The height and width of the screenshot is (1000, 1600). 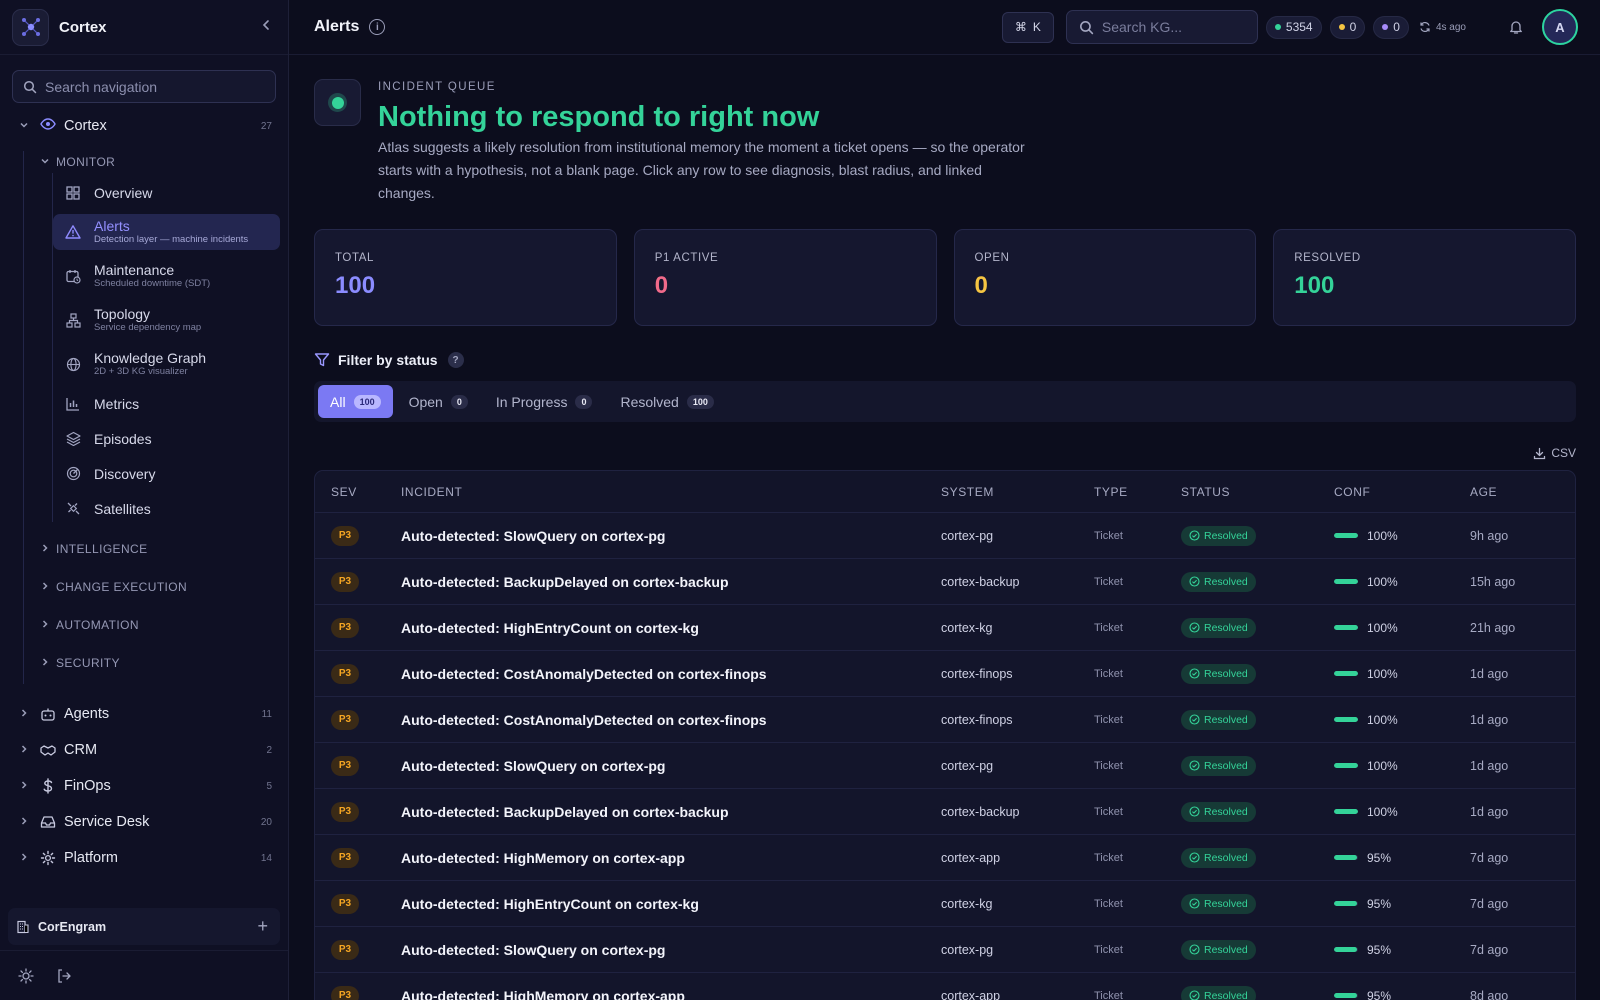 I want to click on nav-item-agents: Agents 11, so click(x=144, y=714).